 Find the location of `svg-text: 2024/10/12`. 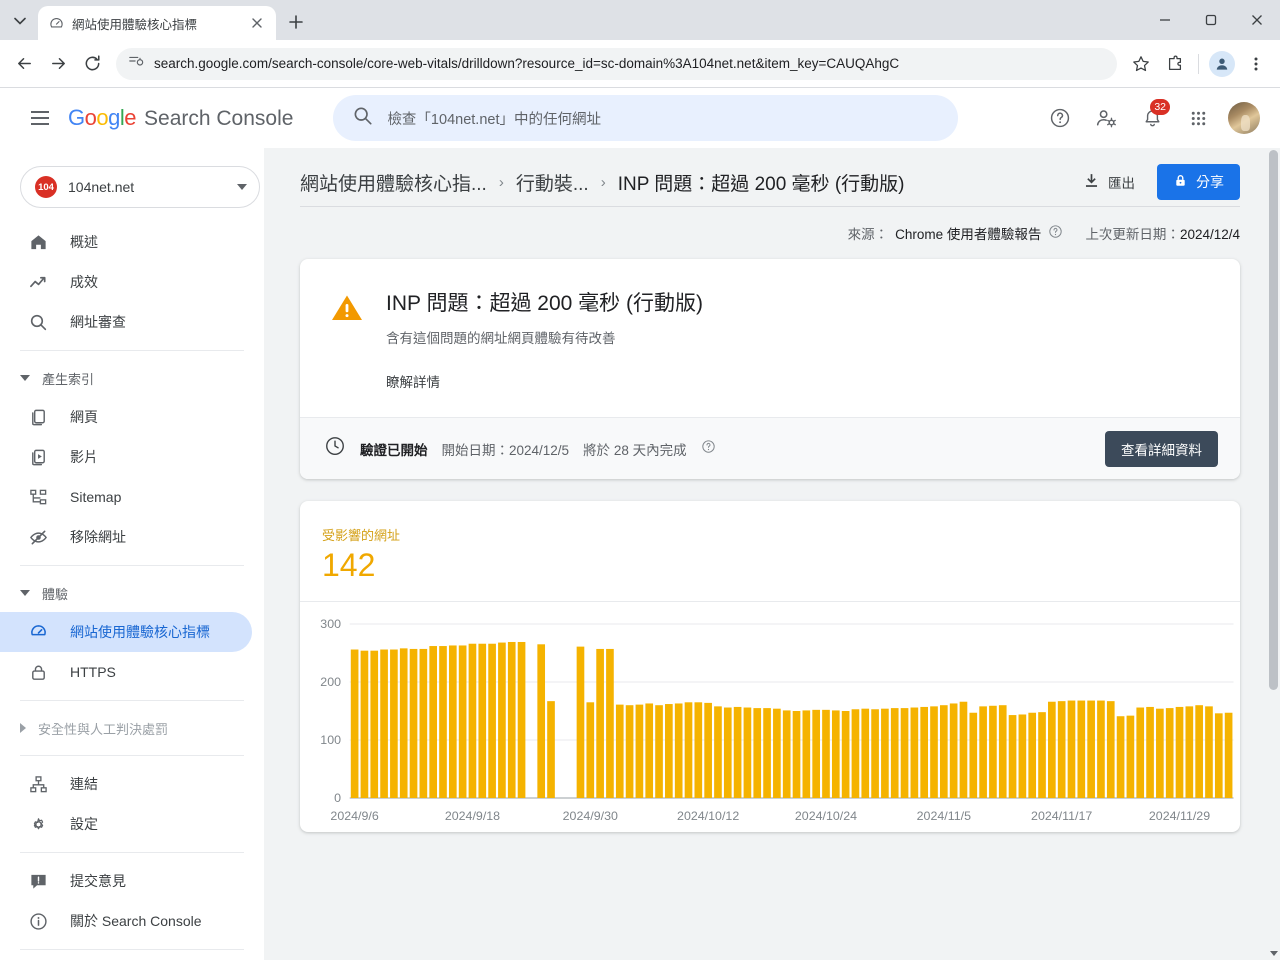

svg-text: 2024/10/12 is located at coordinates (708, 816).